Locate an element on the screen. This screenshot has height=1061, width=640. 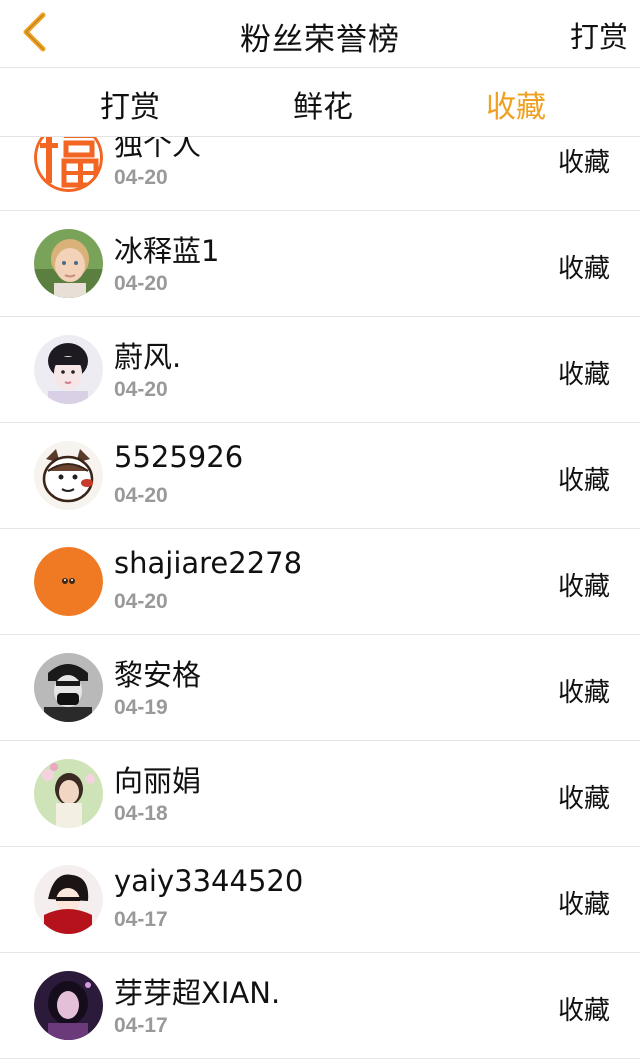
list-item: 黎安格 04-19 收藏 is located at coordinates (320, 688).